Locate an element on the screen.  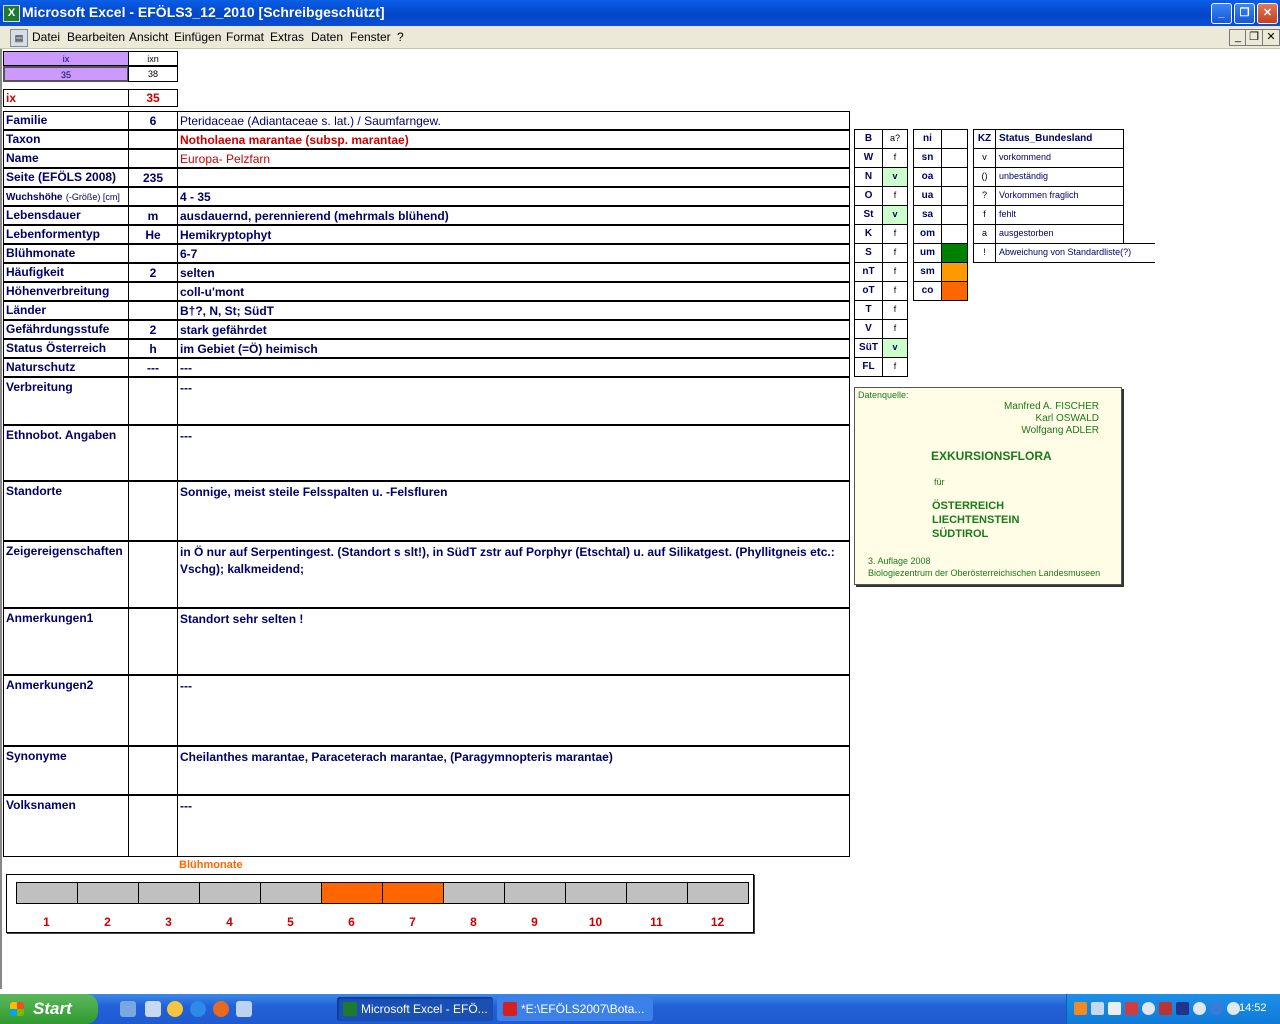
network-icon is located at coordinates (1097, 1008).